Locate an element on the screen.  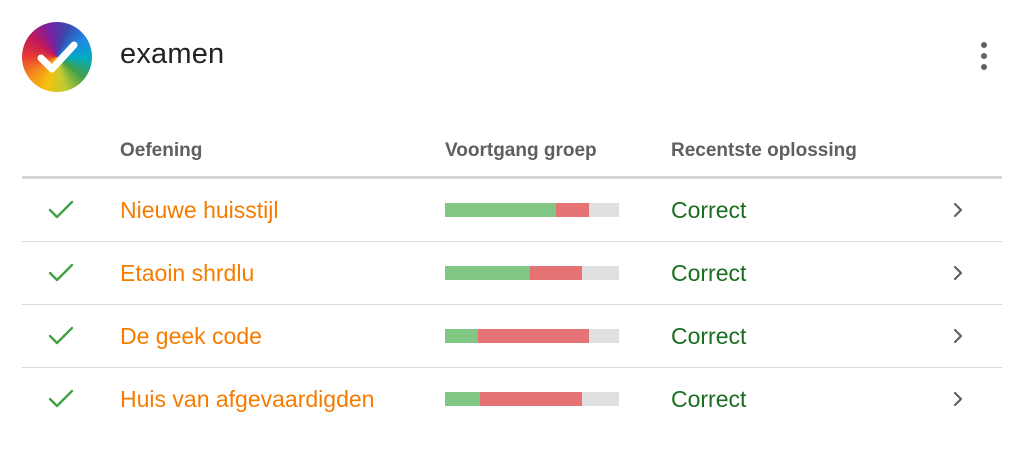
table-row: Huis van afgevaardigden Correct is located at coordinates (512, 399).